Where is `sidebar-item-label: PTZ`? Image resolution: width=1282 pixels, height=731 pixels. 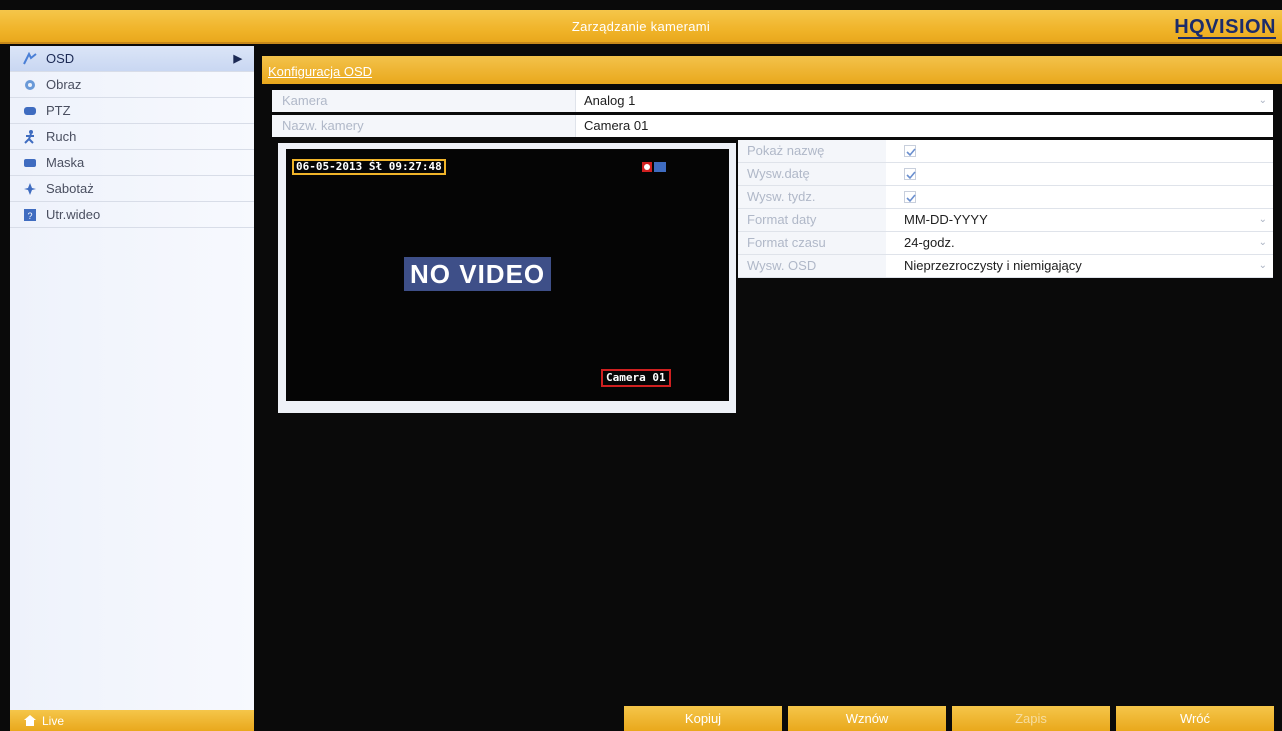
sidebar-item-label: PTZ is located at coordinates (58, 110).